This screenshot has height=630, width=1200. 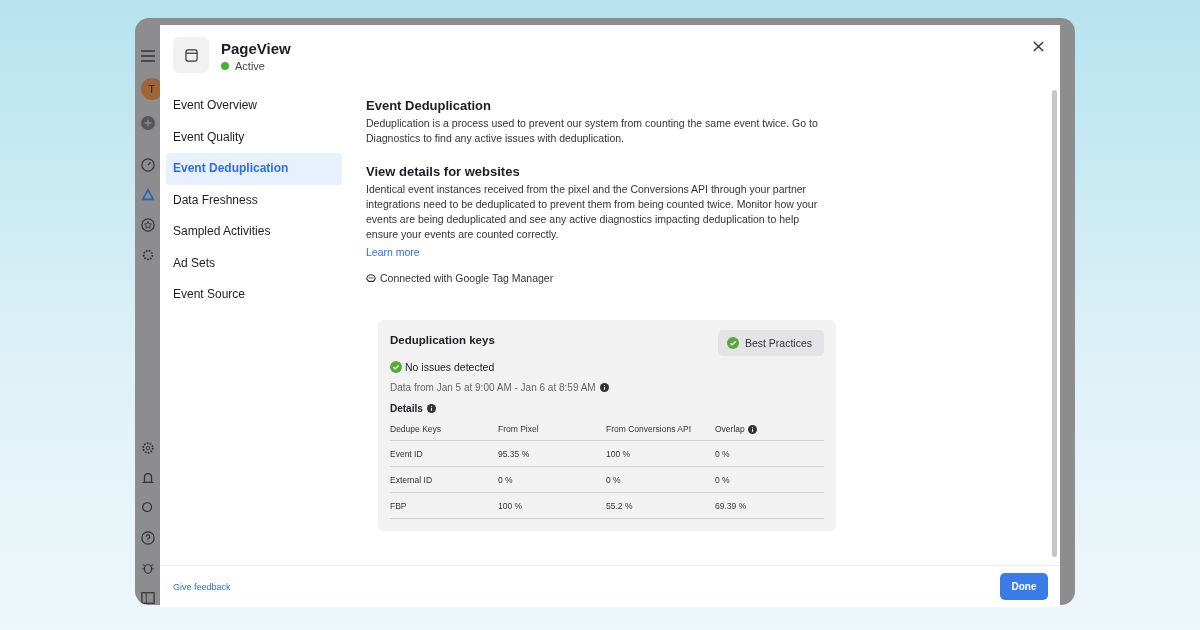 I want to click on column-header: From Conversions API, so click(x=649, y=429).